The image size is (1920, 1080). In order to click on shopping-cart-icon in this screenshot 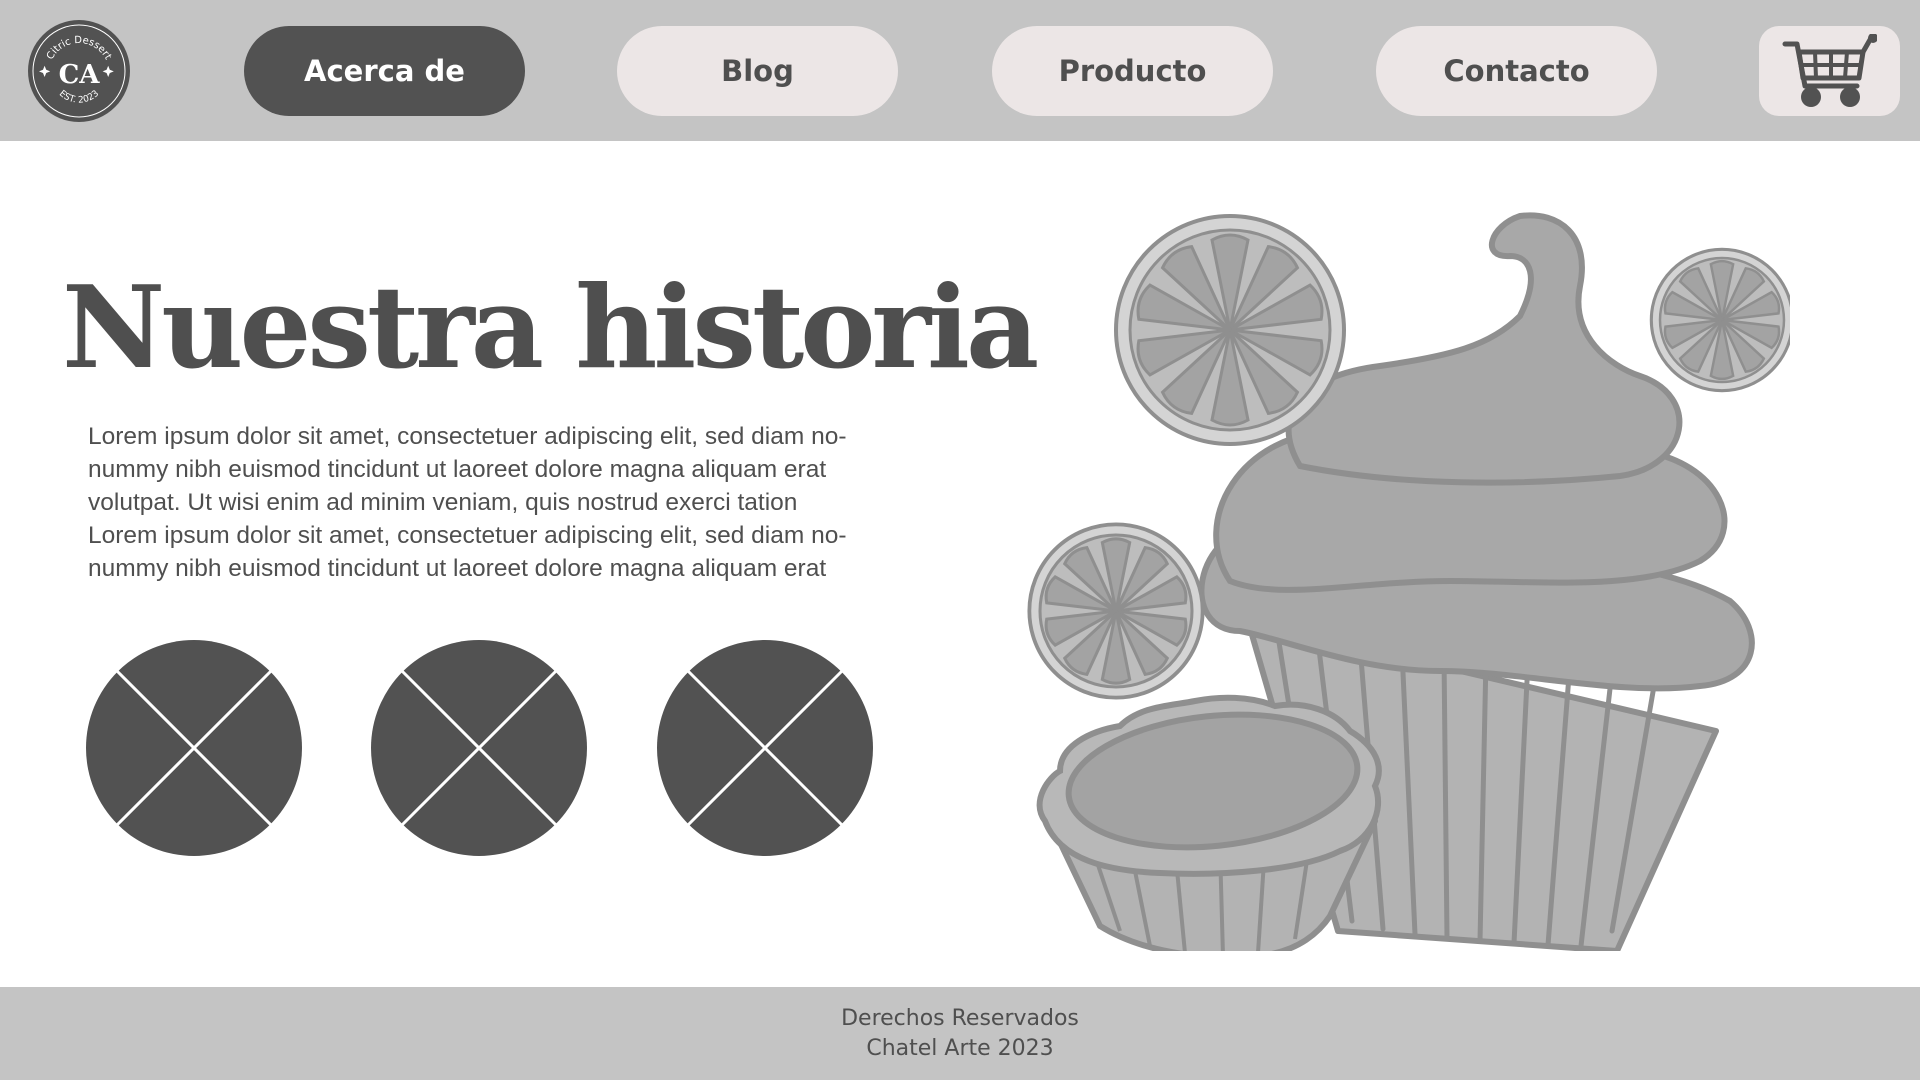, I will do `click(1829, 70)`.